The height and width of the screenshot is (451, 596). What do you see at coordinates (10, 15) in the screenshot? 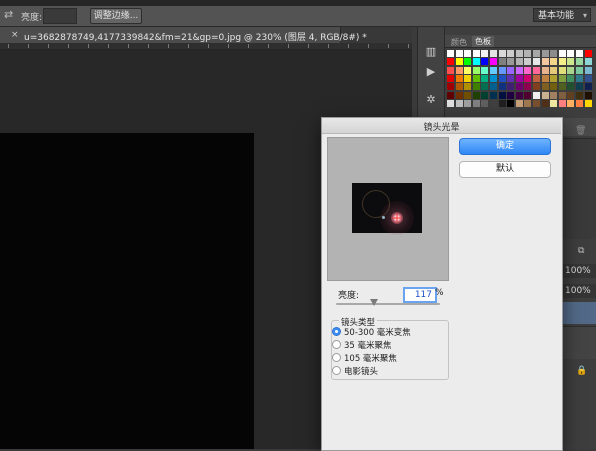
I see `swap-arrows-icon: ⇄` at bounding box center [10, 15].